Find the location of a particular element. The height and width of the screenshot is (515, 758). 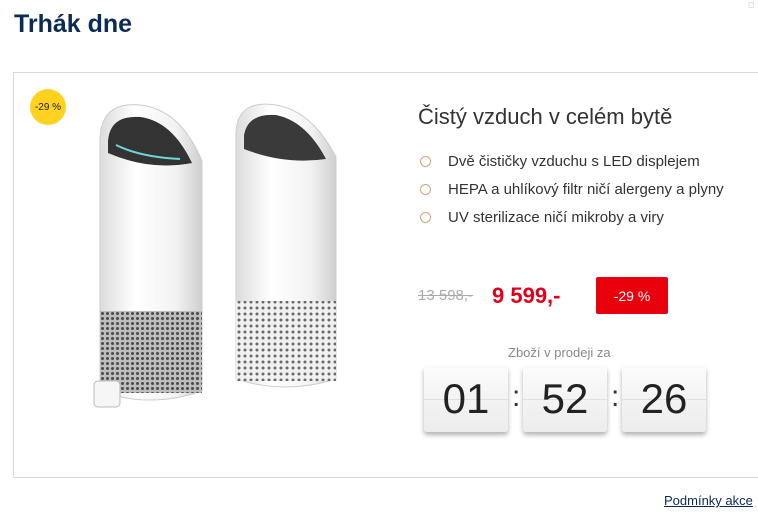

feature-item: Dvě čističky vzduchu s LED displejem is located at coordinates (573, 161).